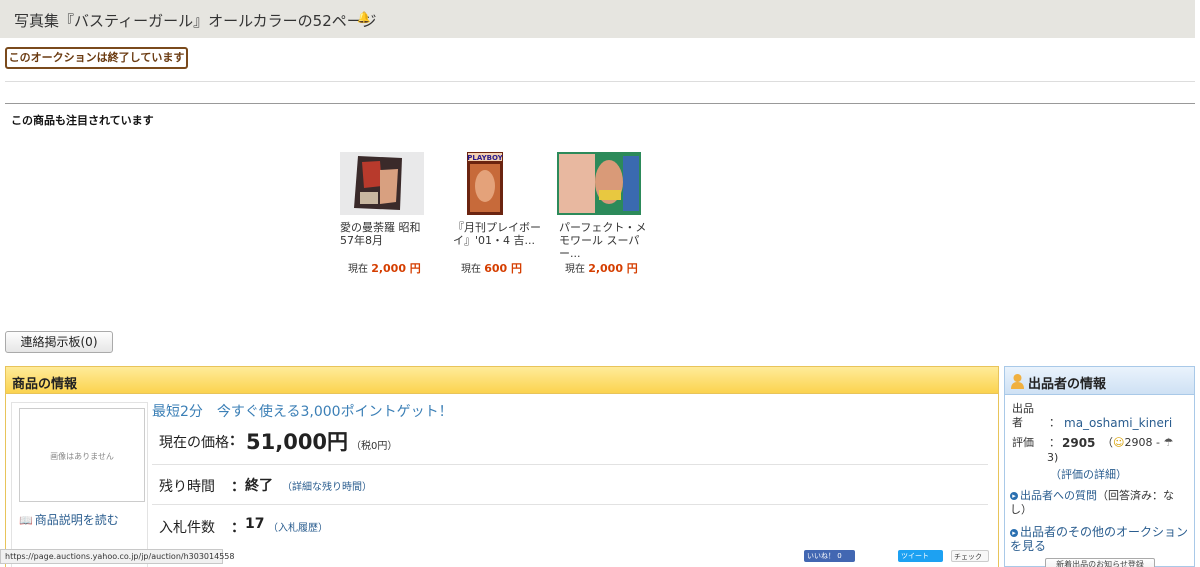 This screenshot has width=1200, height=567. What do you see at coordinates (597, 19) in the screenshot?
I see `title-bar: 写真集『バスティーガール』オールカラーの52ページ 🔔` at bounding box center [597, 19].